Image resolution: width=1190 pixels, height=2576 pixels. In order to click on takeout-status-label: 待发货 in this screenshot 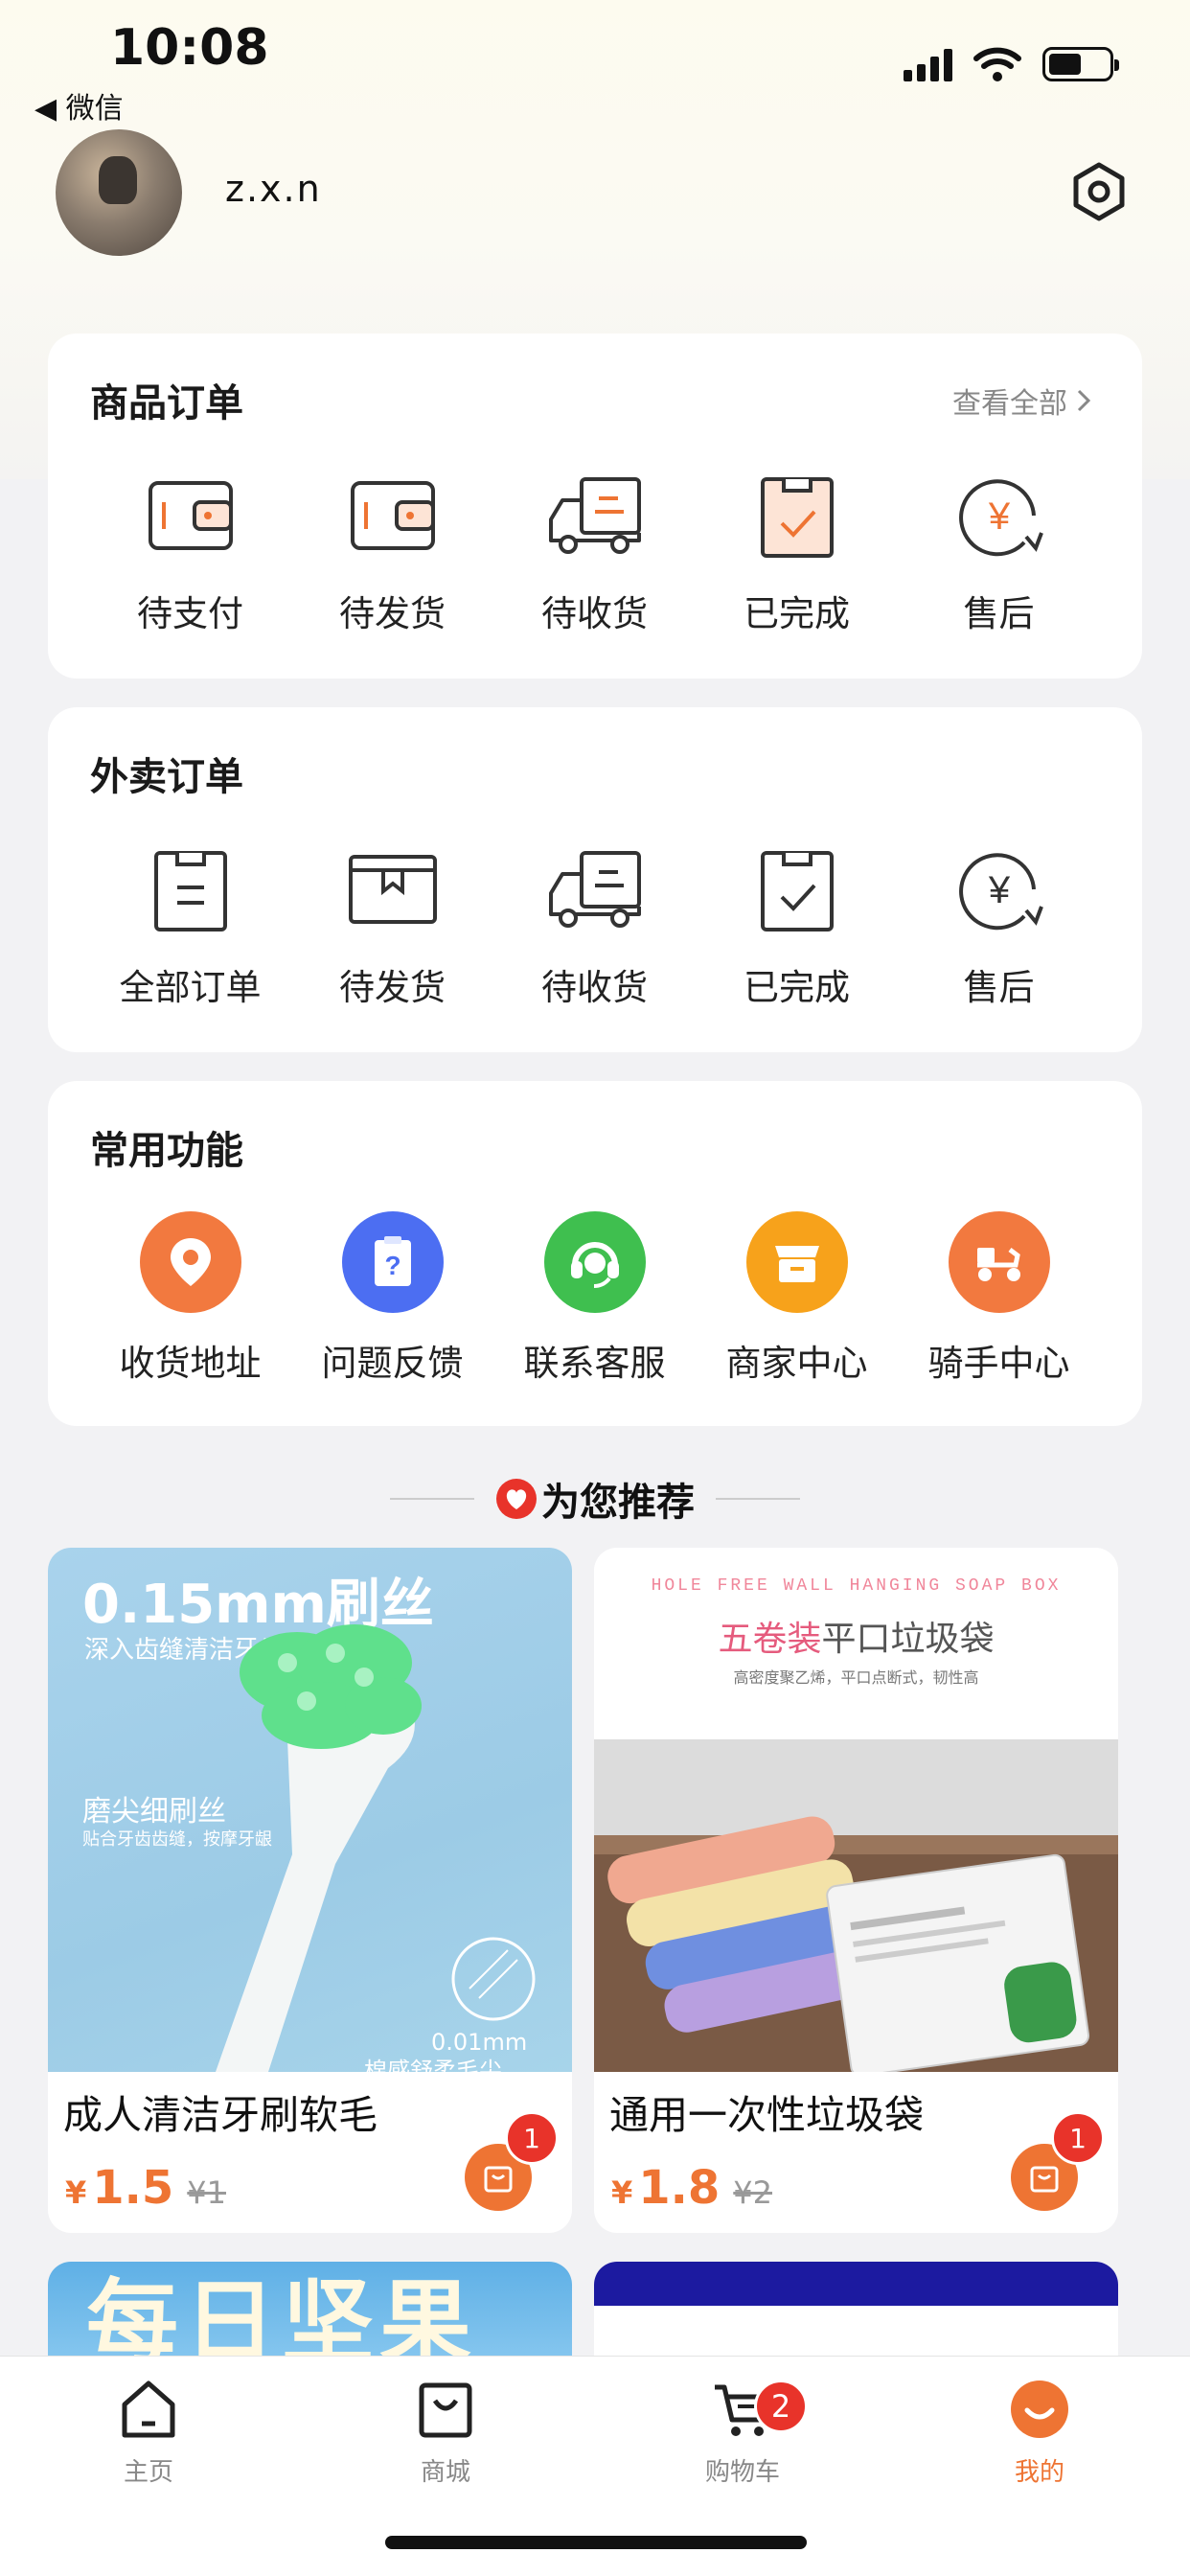, I will do `click(393, 987)`.